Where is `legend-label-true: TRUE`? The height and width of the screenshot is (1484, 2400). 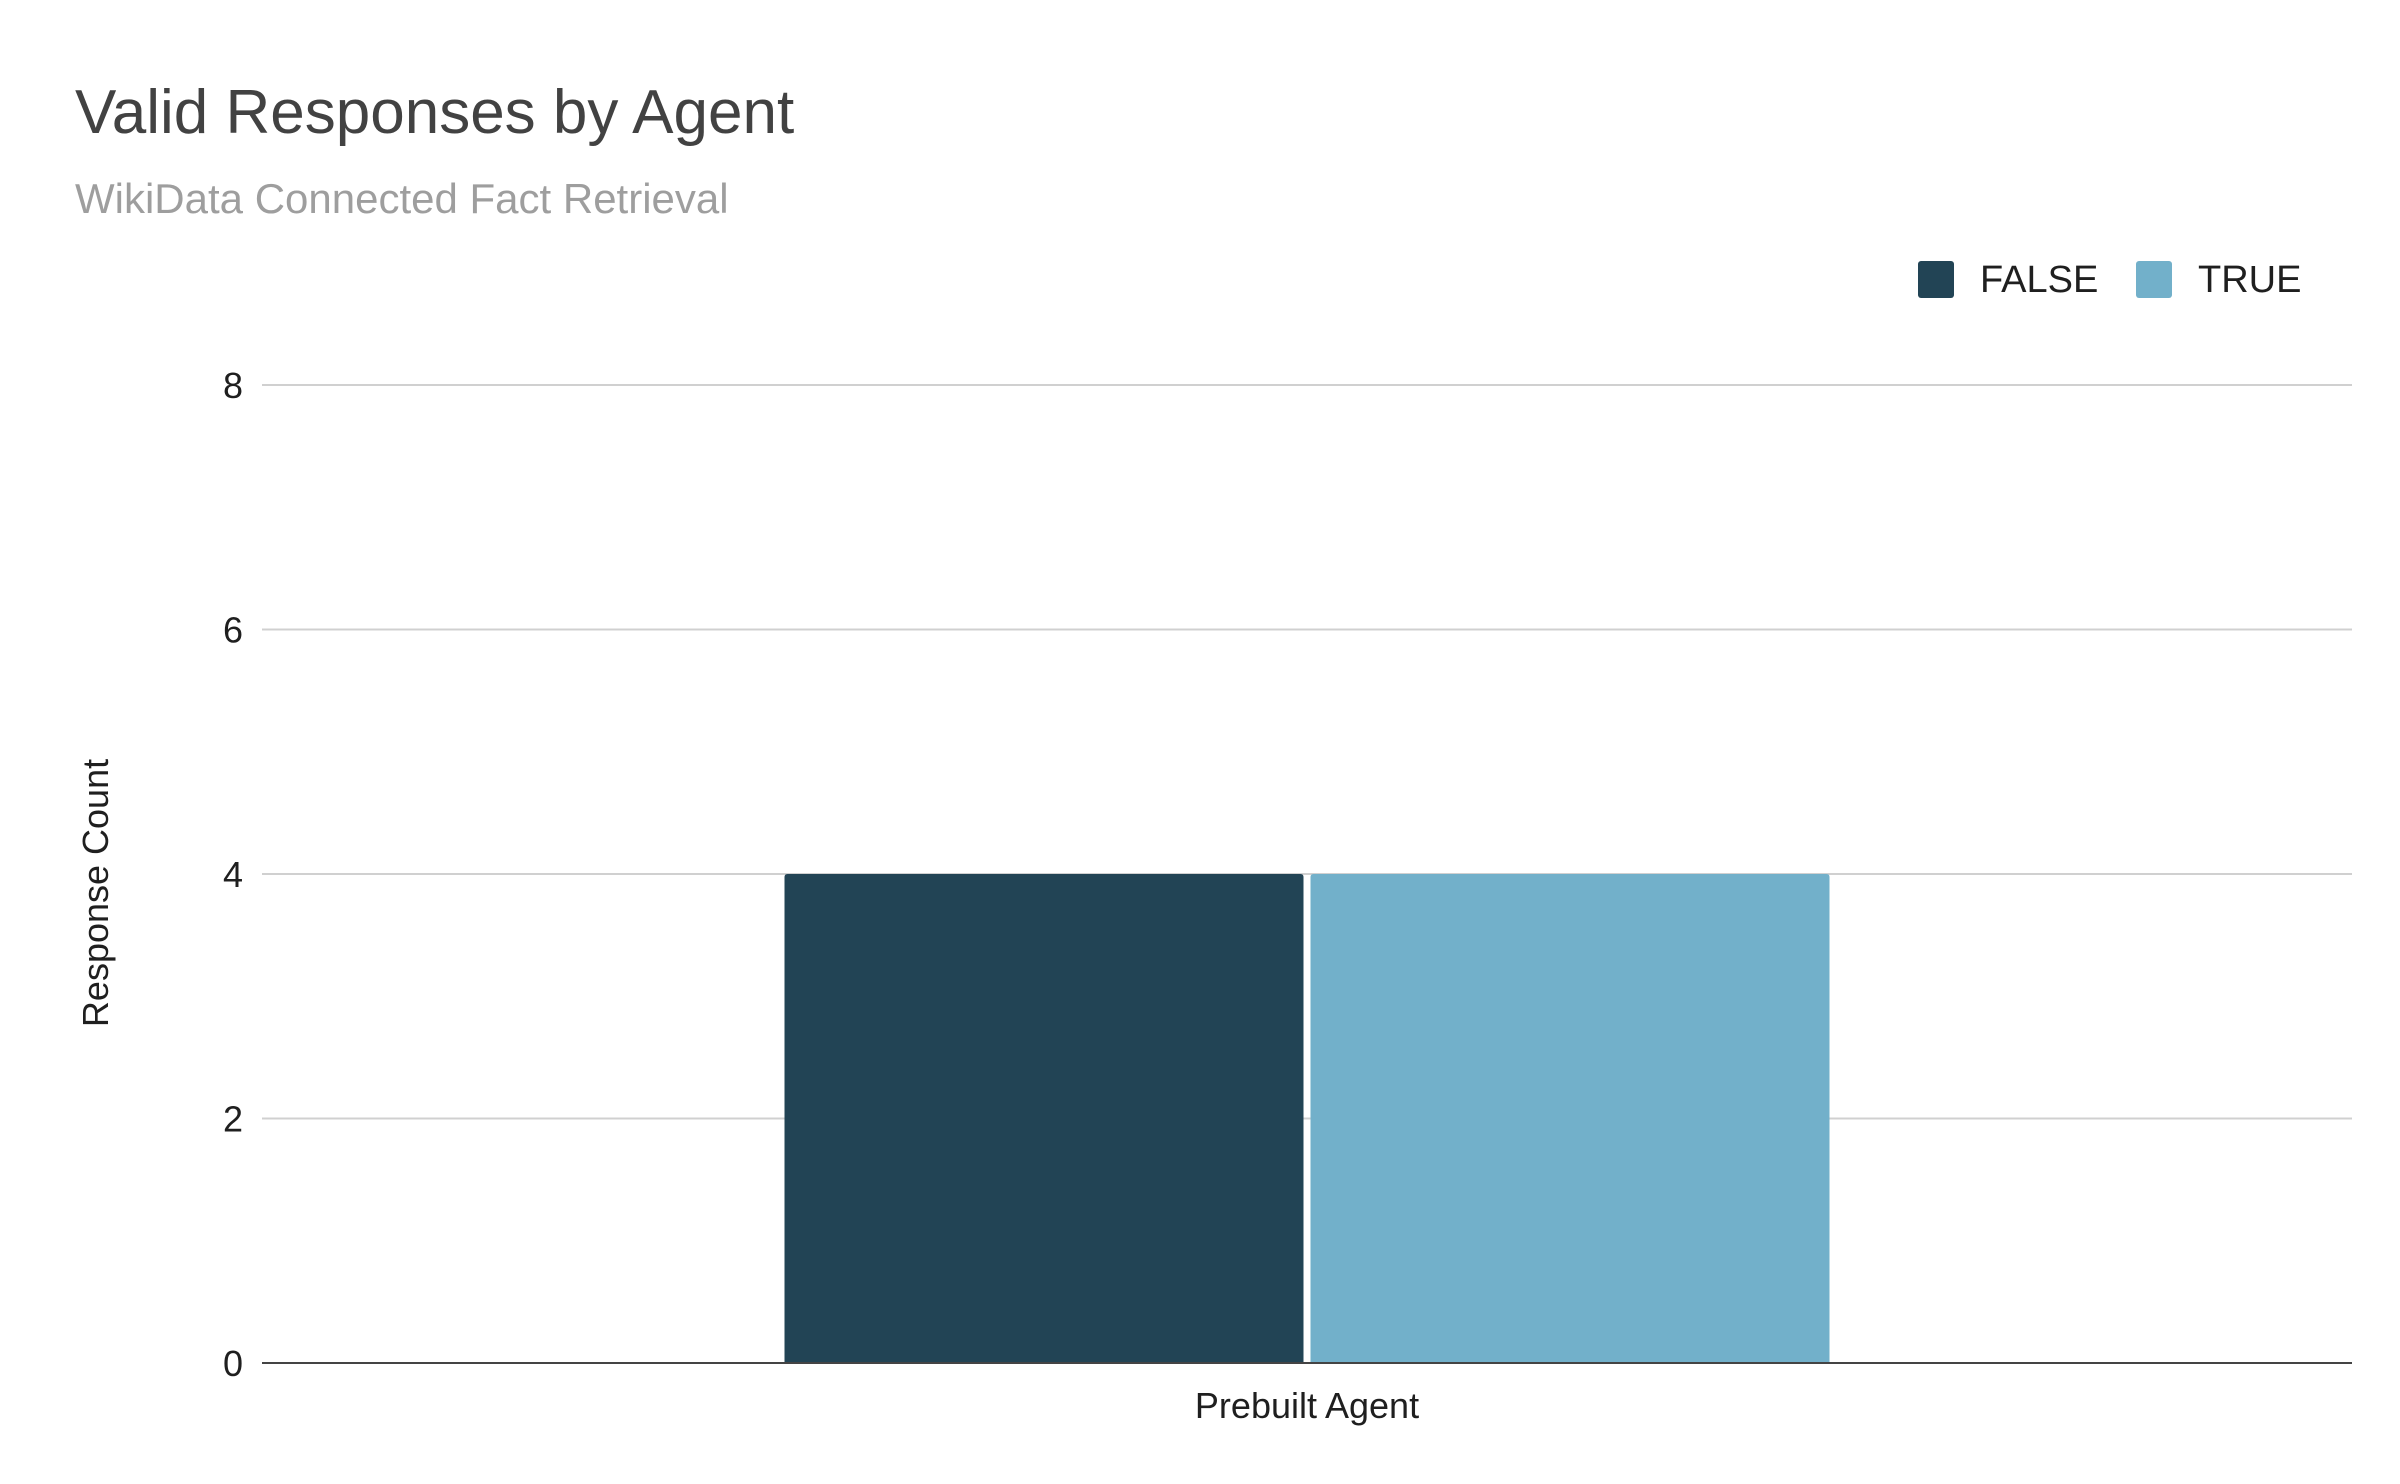 legend-label-true: TRUE is located at coordinates (2249, 280).